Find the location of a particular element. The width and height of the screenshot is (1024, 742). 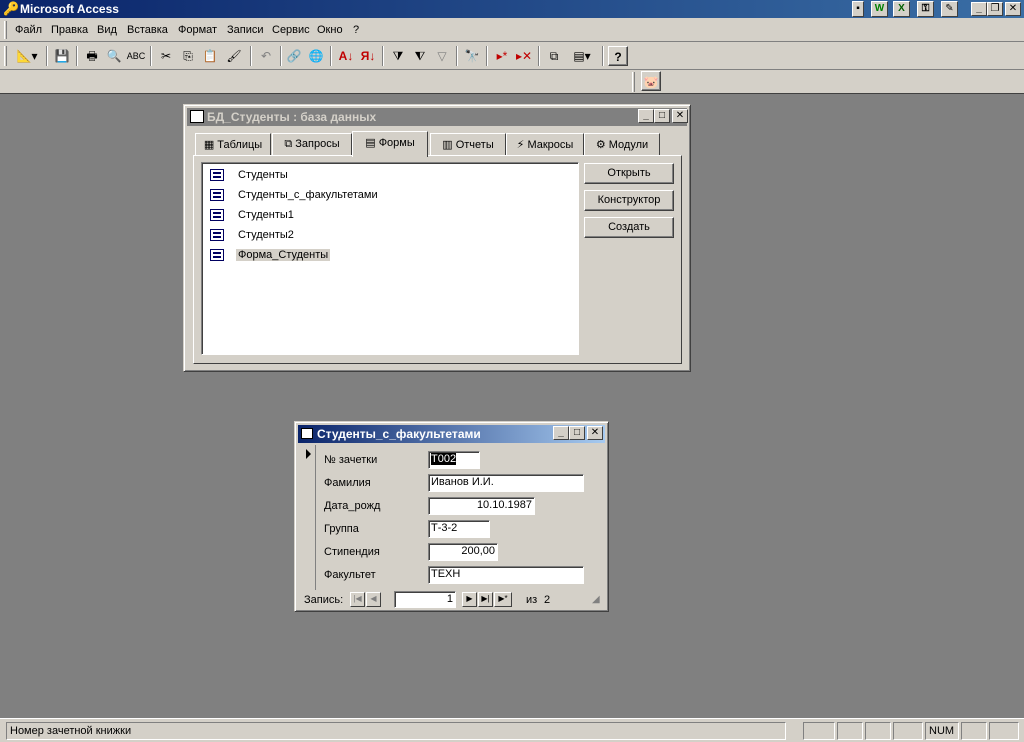

database-window-icon: ⧉ is located at coordinates (554, 56).